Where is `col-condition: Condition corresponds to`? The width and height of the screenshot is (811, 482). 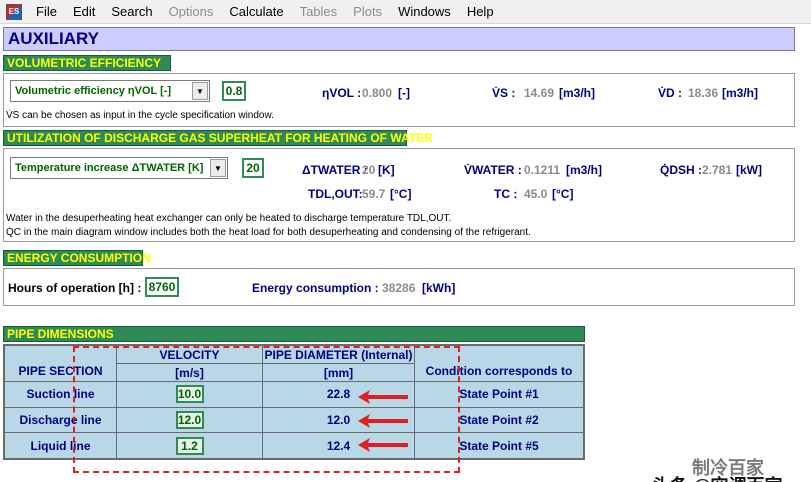
col-condition: Condition corresponds to is located at coordinates (499, 363).